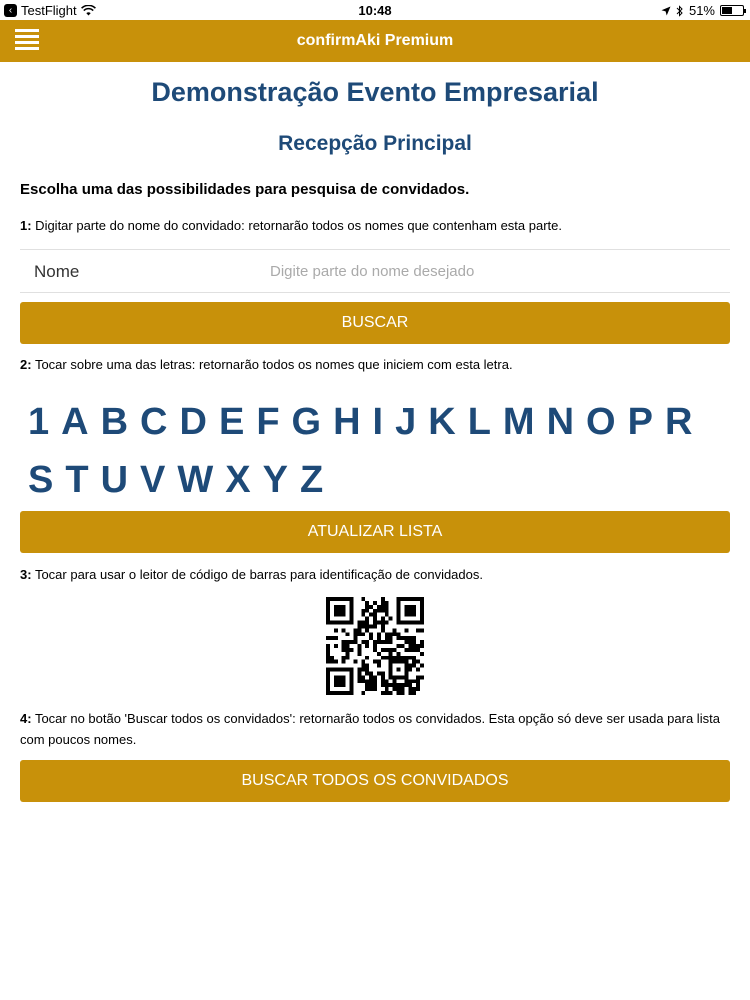 The width and height of the screenshot is (750, 1000). Describe the element at coordinates (519, 422) in the screenshot. I see `letter-m: M` at that location.